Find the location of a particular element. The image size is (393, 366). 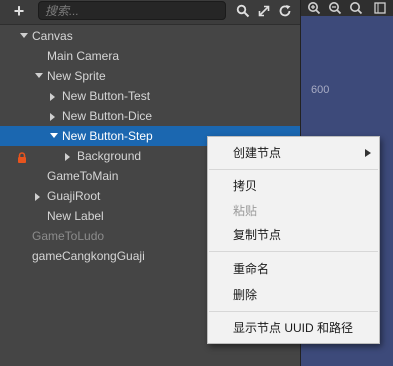

tree-row: New Button-Test is located at coordinates (150, 96).